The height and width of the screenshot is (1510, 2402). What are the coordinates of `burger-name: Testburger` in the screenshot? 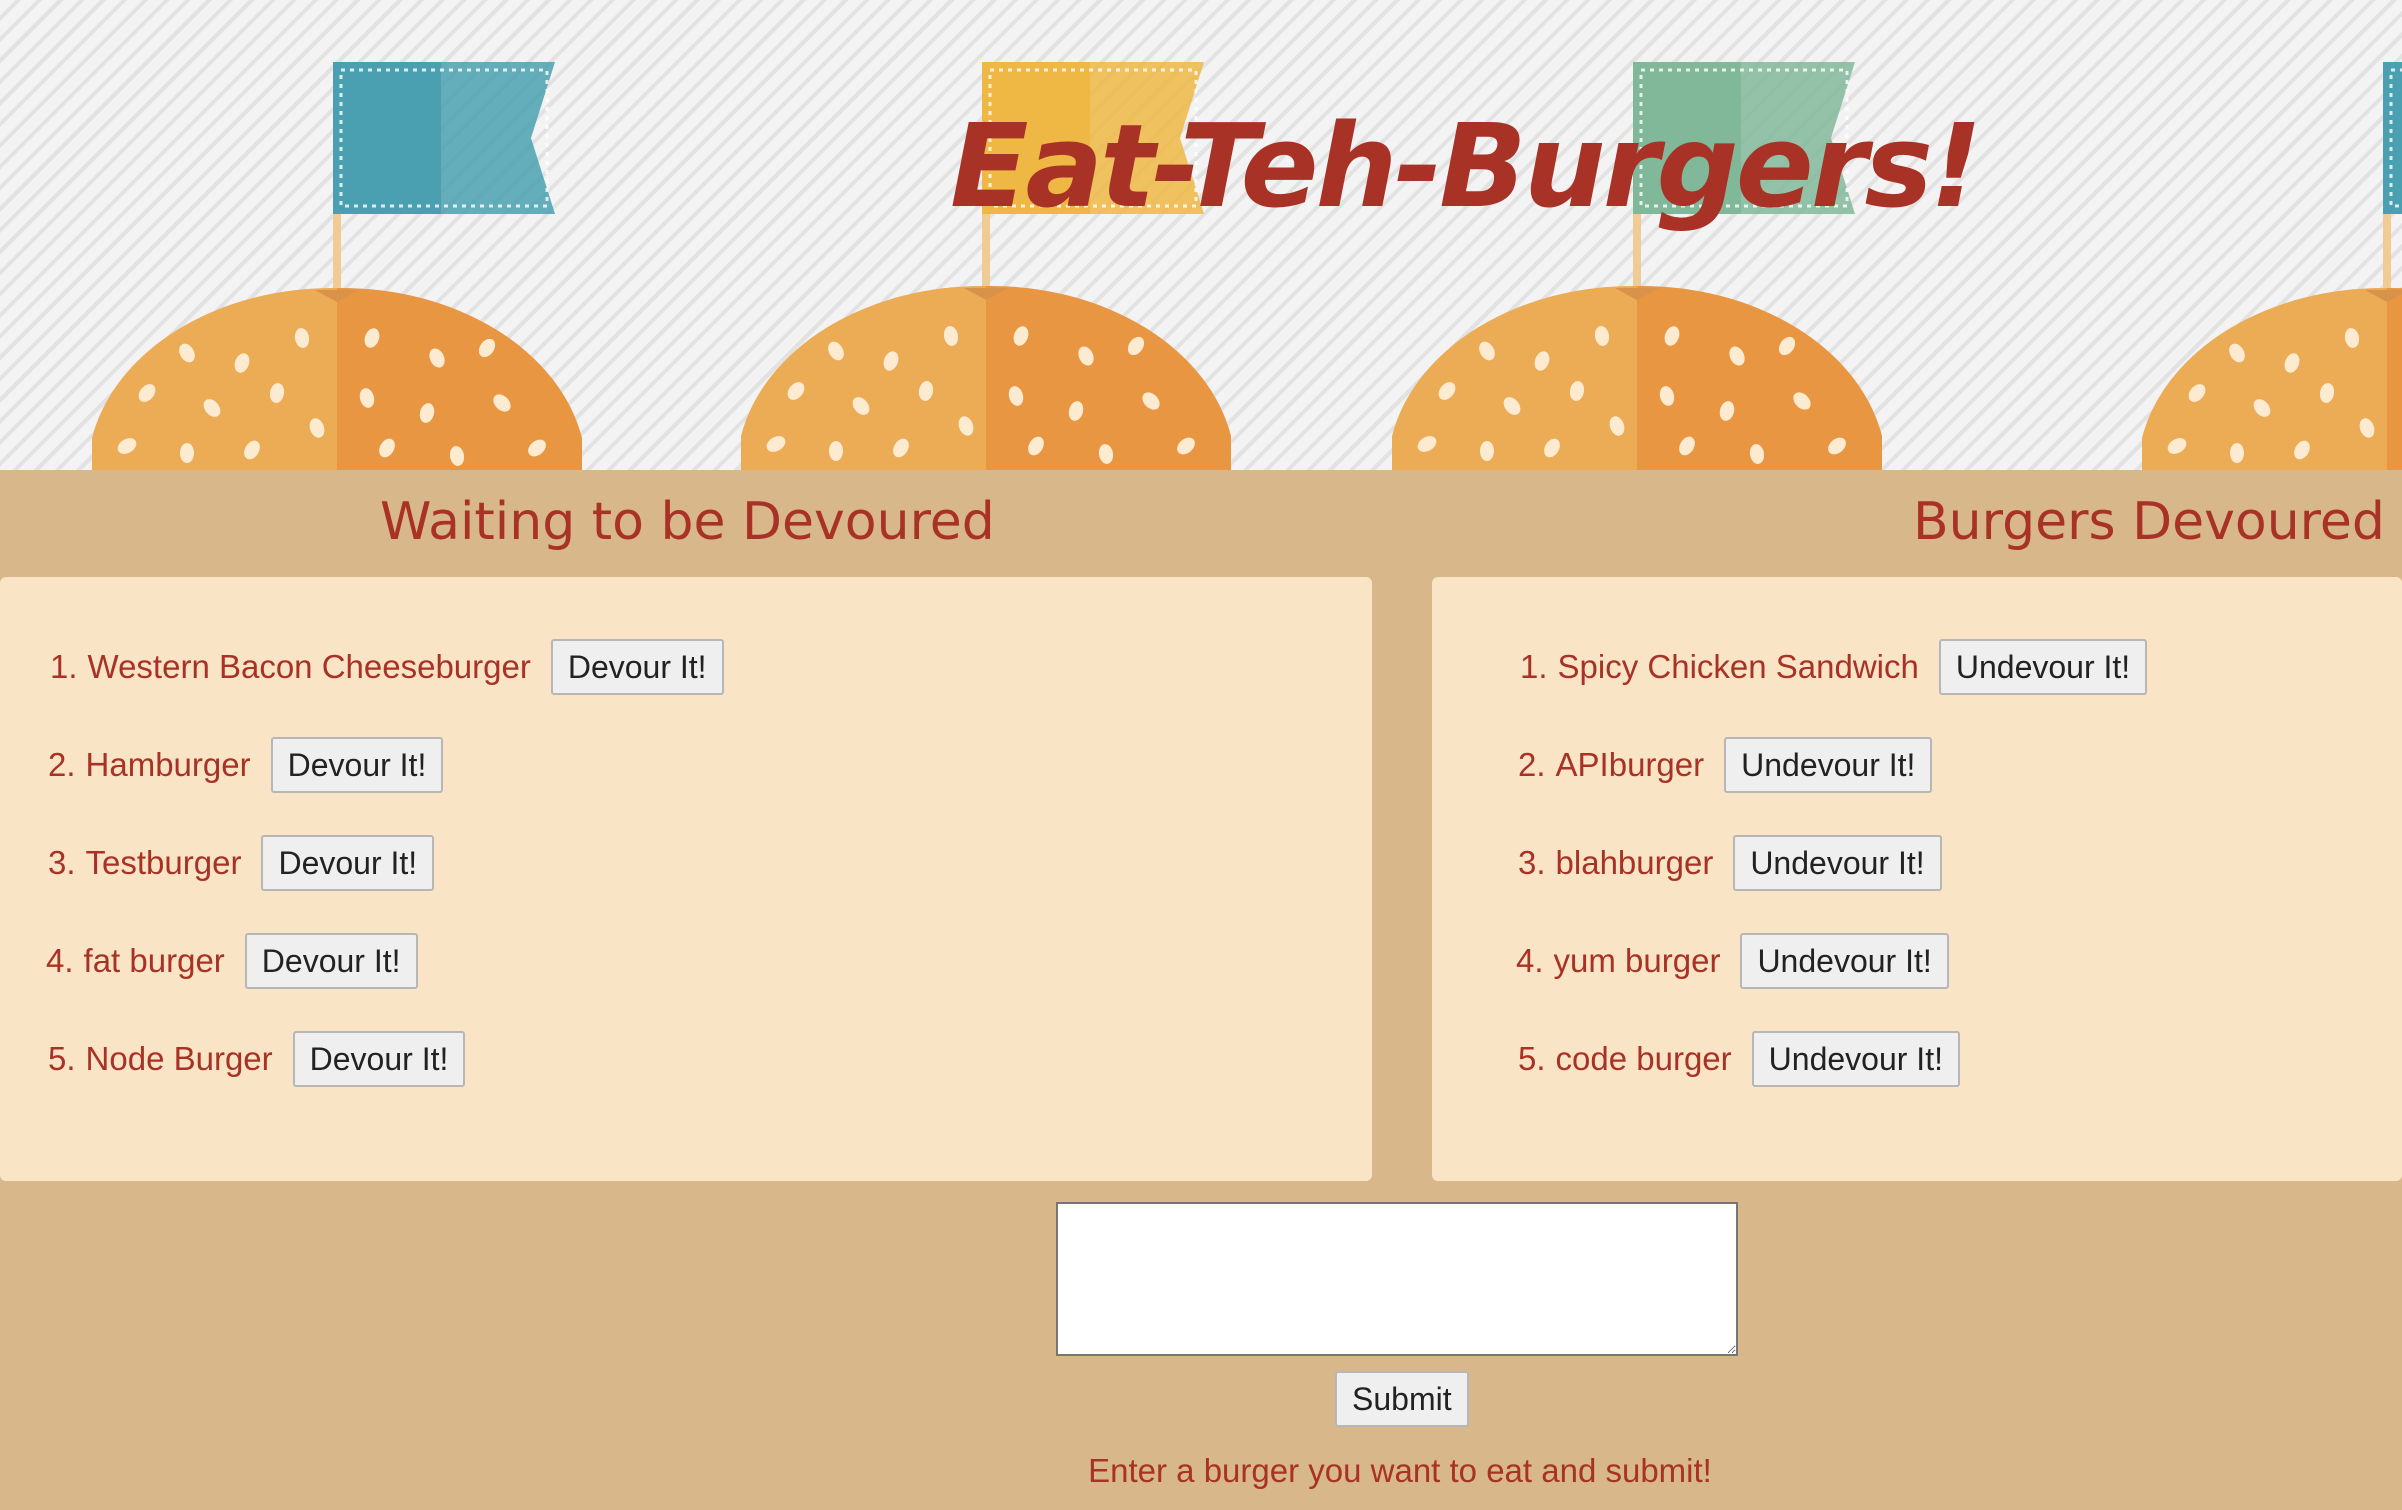 It's located at (163, 862).